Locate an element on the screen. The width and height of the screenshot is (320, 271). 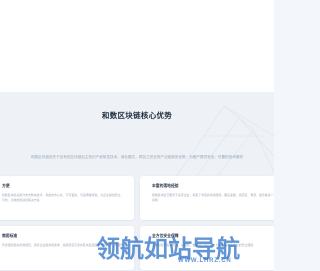
section-title: 和数区块链核心优势 is located at coordinates (137, 115).